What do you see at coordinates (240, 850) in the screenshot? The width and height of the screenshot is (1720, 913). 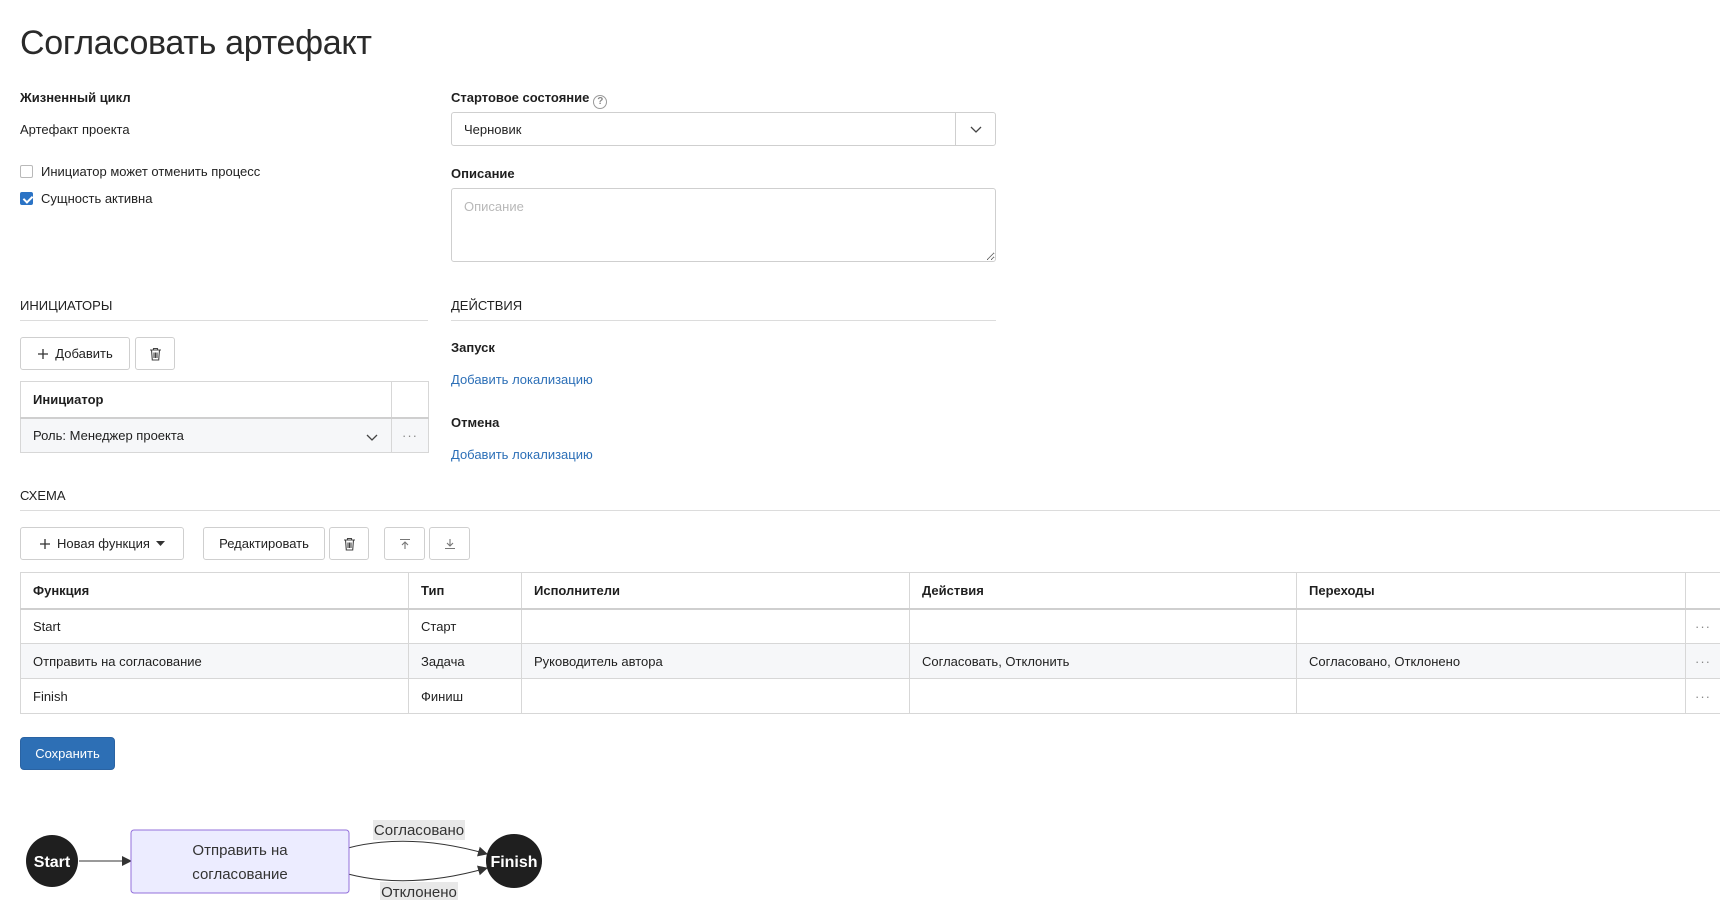 I see `task-node-label-line1: Отправить на` at bounding box center [240, 850].